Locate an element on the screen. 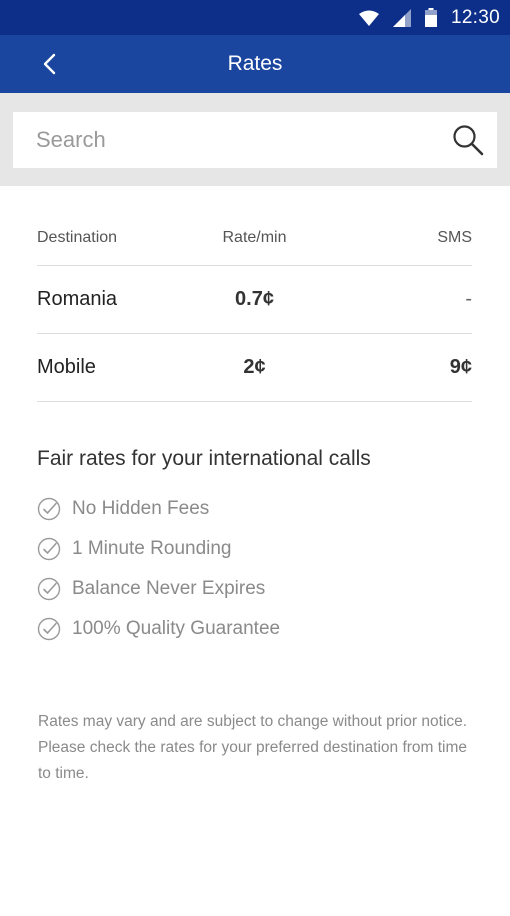 The image size is (510, 916). search-button is located at coordinates (468, 140).